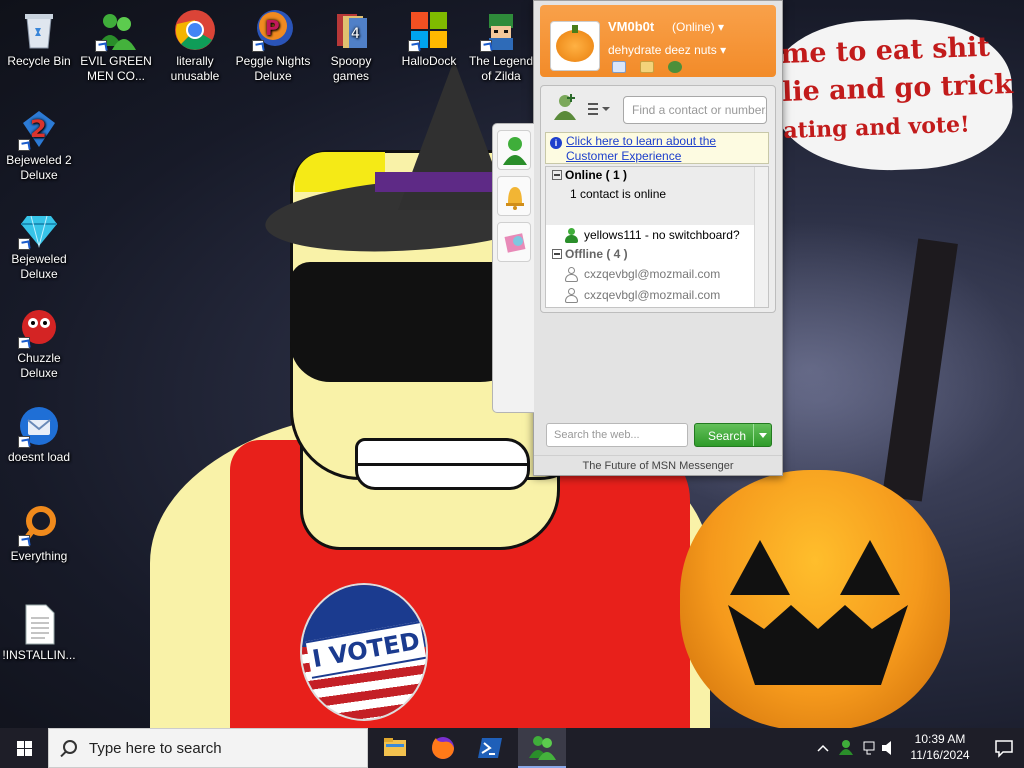 This screenshot has width=1024, height=768. Describe the element at coordinates (542, 748) in the screenshot. I see `msn-messenger-icon` at that location.